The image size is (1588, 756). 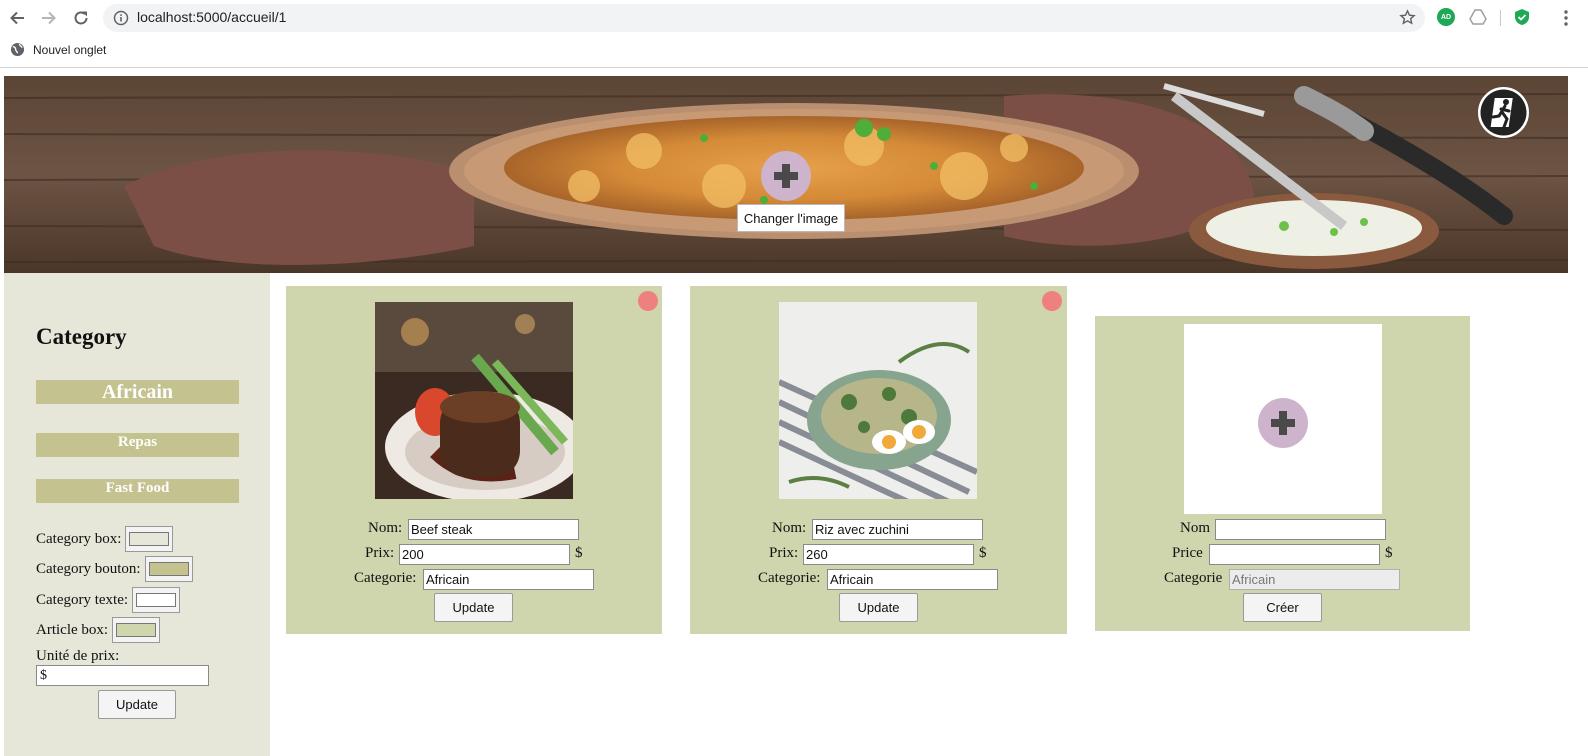 I want to click on forward-icon, so click(x=49, y=18).